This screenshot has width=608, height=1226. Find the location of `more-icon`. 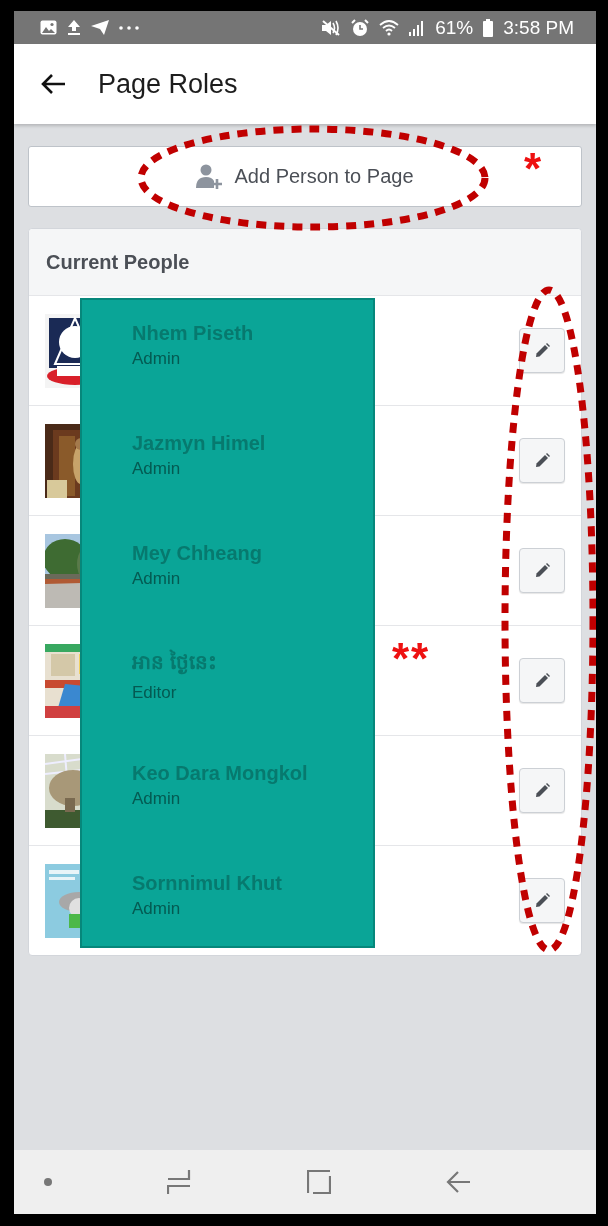

more-icon is located at coordinates (129, 27).